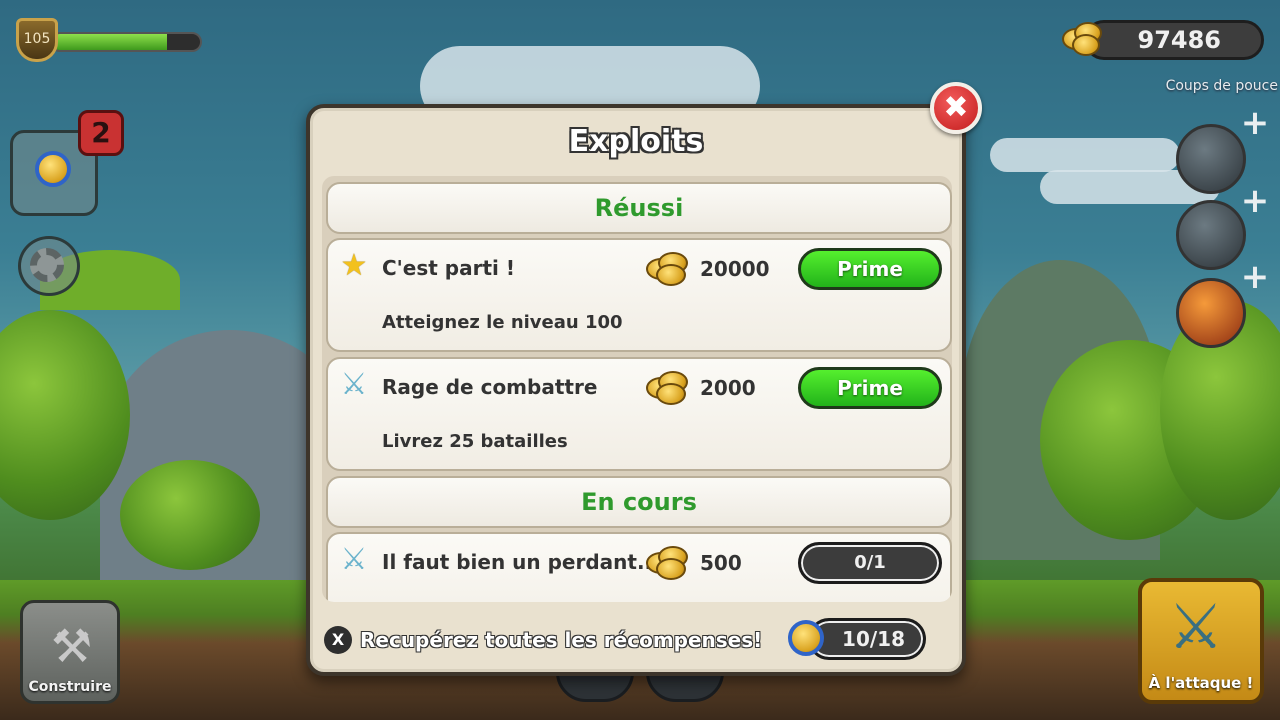 The height and width of the screenshot is (720, 1280). Describe the element at coordinates (870, 563) in the screenshot. I see `achievement-progress: 0/1` at that location.